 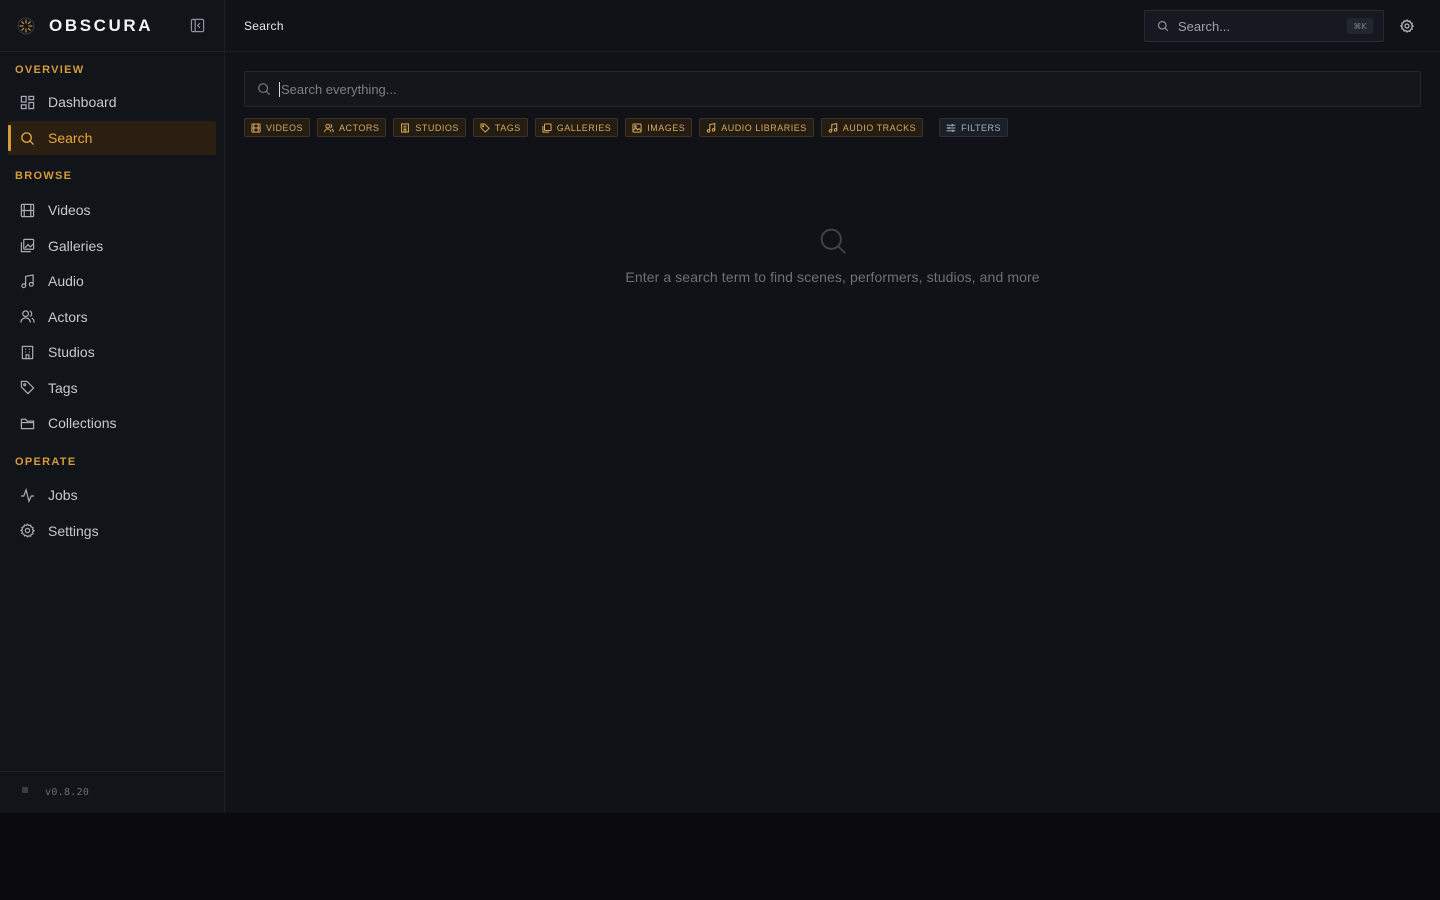 I want to click on global-search: ⌘K, so click(x=1264, y=26).